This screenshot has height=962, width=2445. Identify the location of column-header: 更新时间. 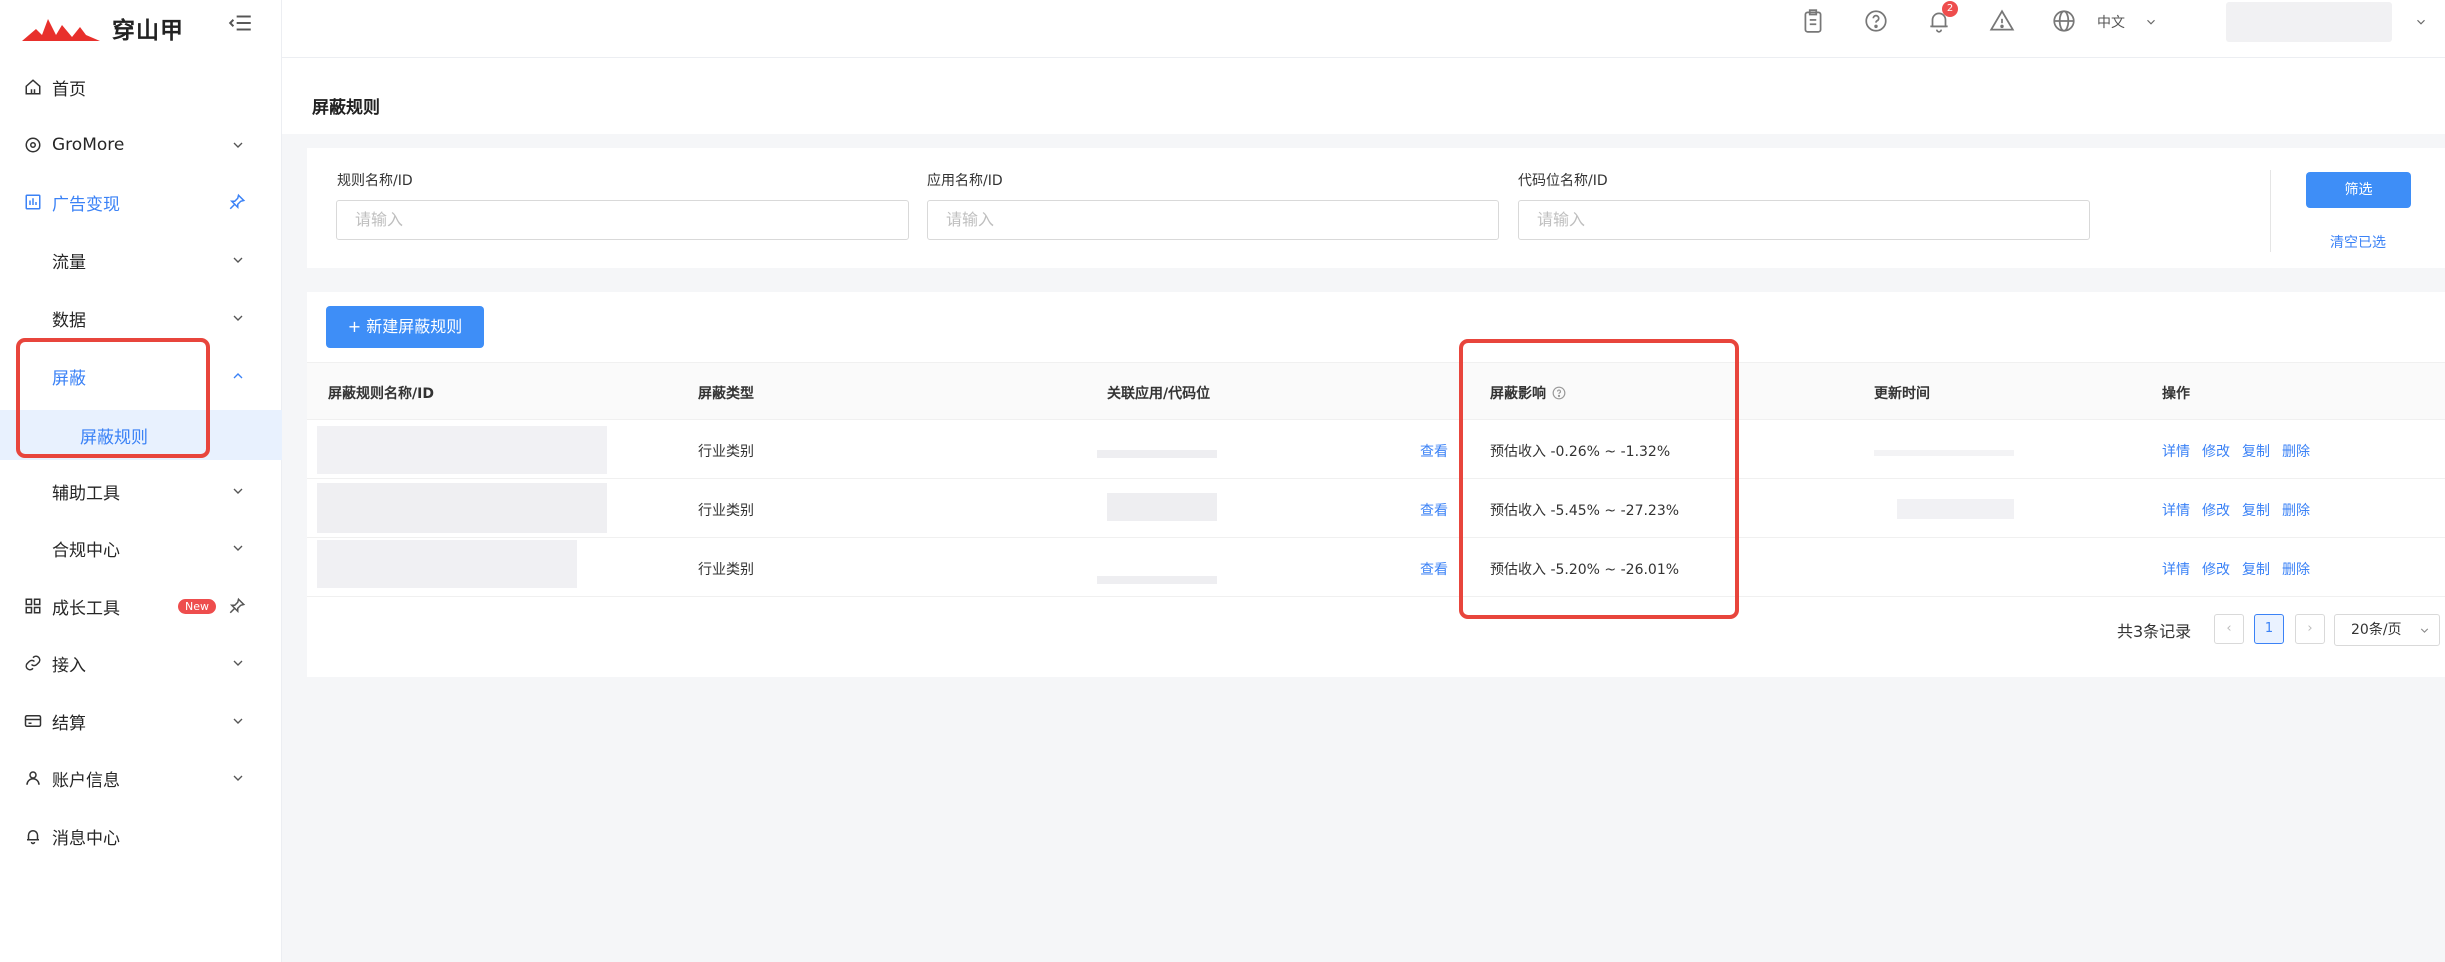
(1902, 394).